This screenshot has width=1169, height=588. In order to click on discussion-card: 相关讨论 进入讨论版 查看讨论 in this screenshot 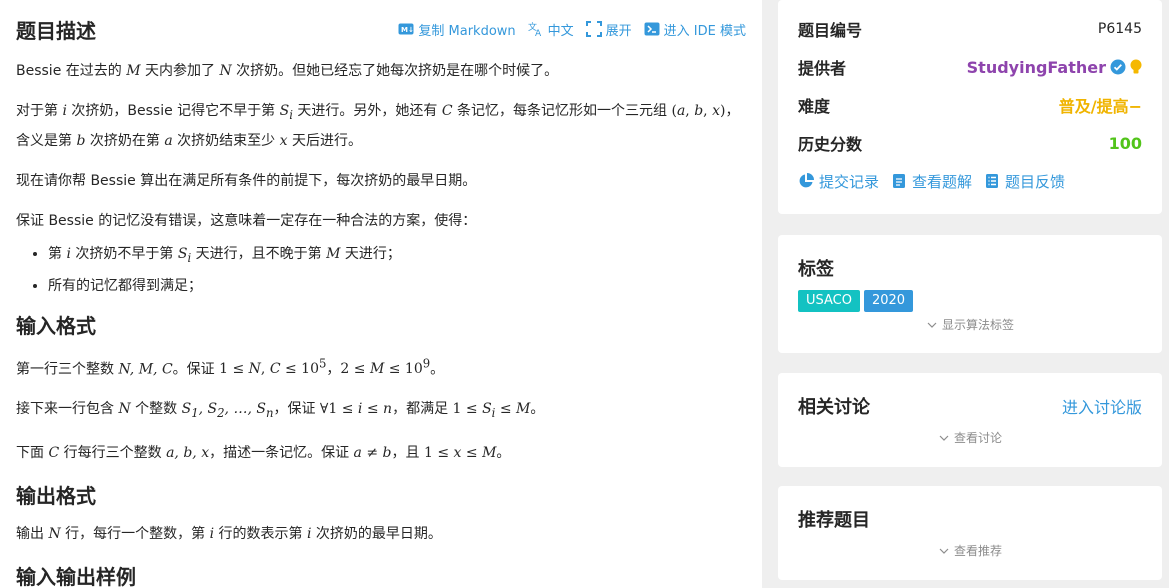, I will do `click(970, 420)`.